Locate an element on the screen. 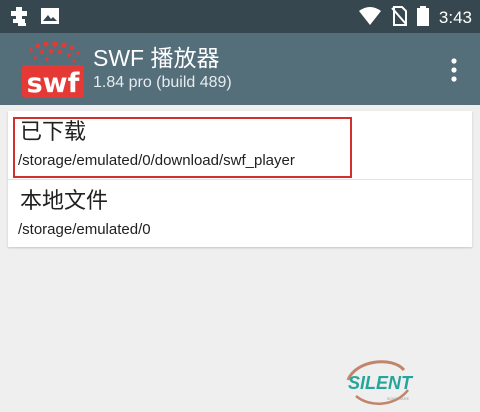  app-version: 1.84 pro (build 489) is located at coordinates (162, 82).